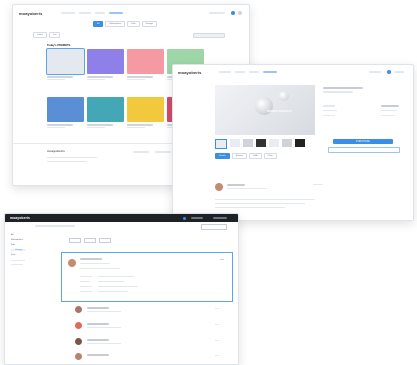  Describe the element at coordinates (364, 150) in the screenshot. I see `wishlist-button` at that location.